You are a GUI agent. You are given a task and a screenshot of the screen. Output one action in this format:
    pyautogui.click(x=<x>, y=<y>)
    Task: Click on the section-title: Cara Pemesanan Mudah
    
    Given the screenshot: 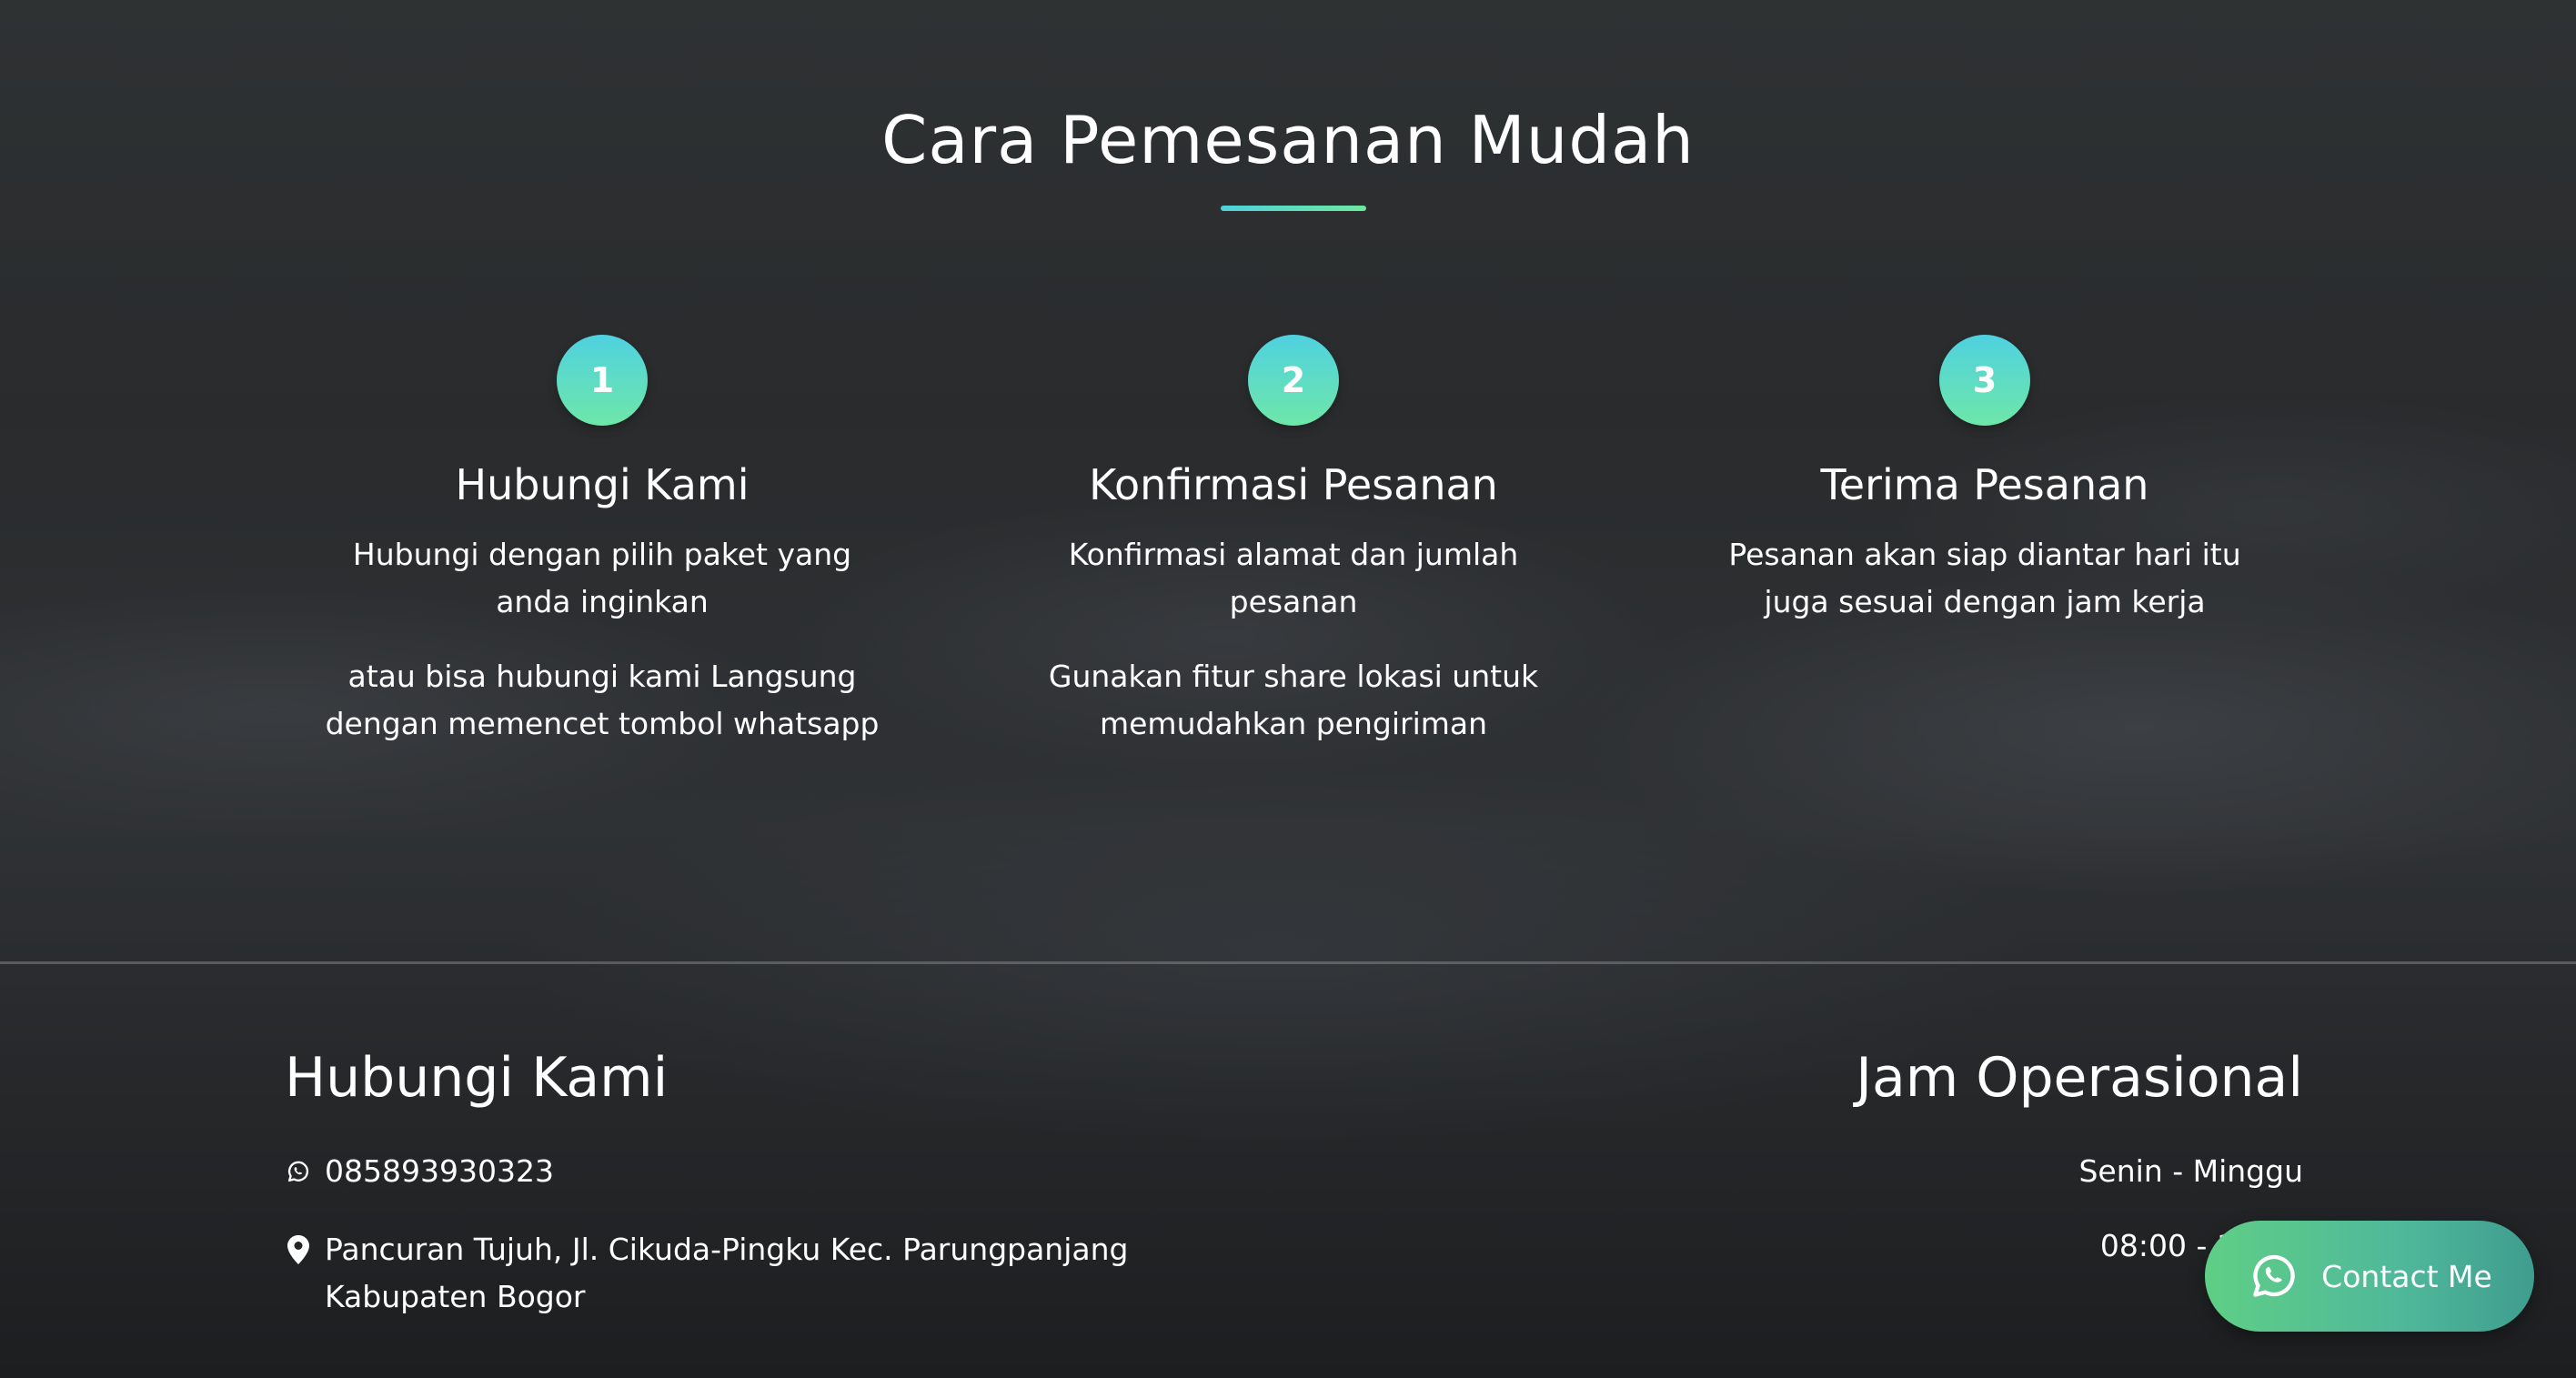 What is the action you would take?
    pyautogui.click(x=1288, y=140)
    